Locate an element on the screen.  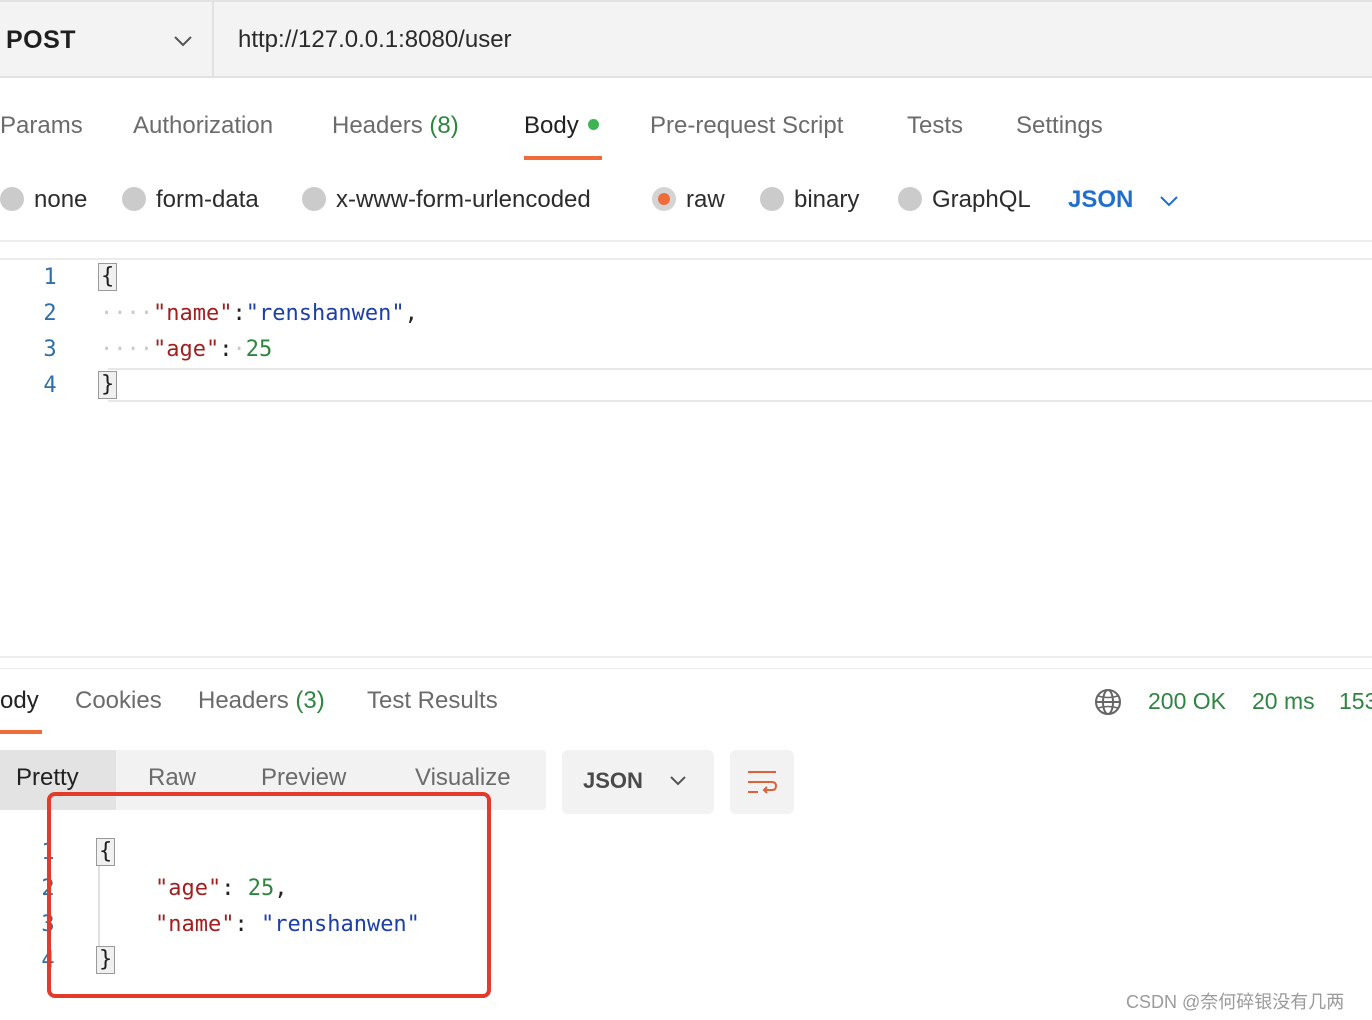
json-key: "name" is located at coordinates (192, 313).